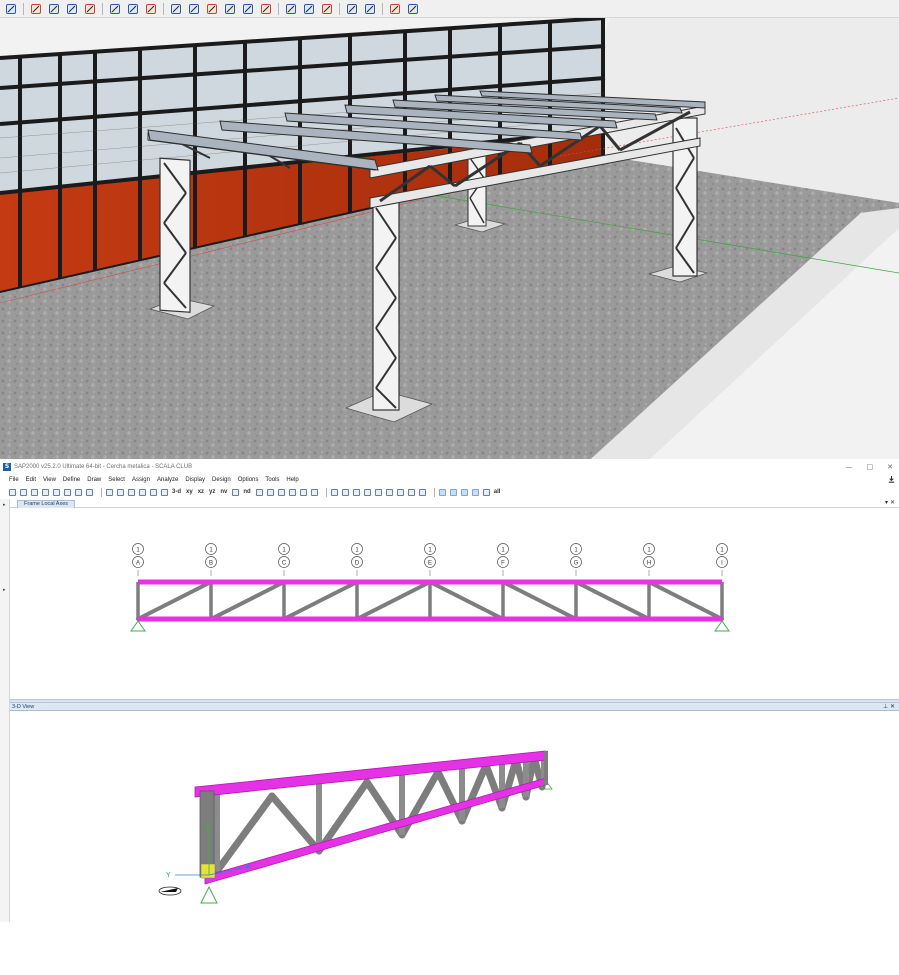  What do you see at coordinates (11, 8) in the screenshot?
I see `select-arrow-icon` at bounding box center [11, 8].